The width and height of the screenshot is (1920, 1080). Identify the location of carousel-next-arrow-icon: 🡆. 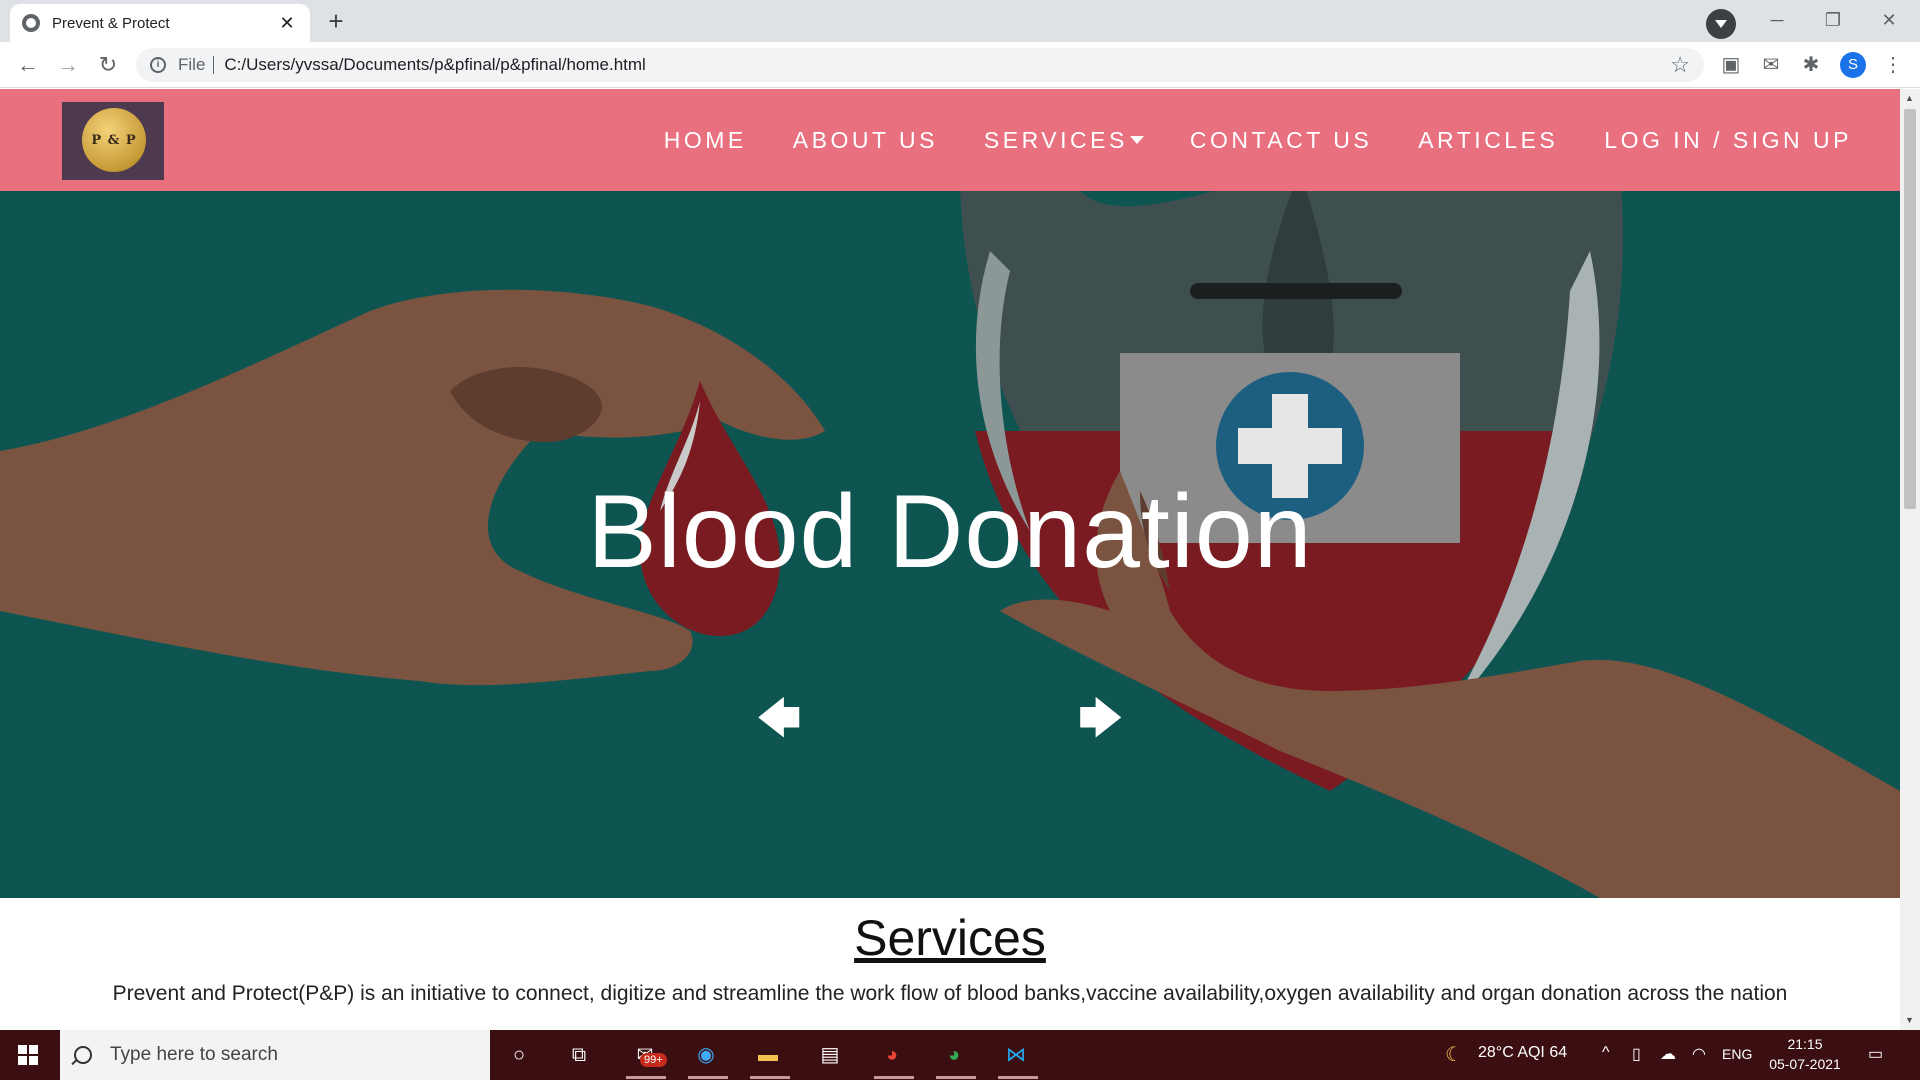
(1100, 719).